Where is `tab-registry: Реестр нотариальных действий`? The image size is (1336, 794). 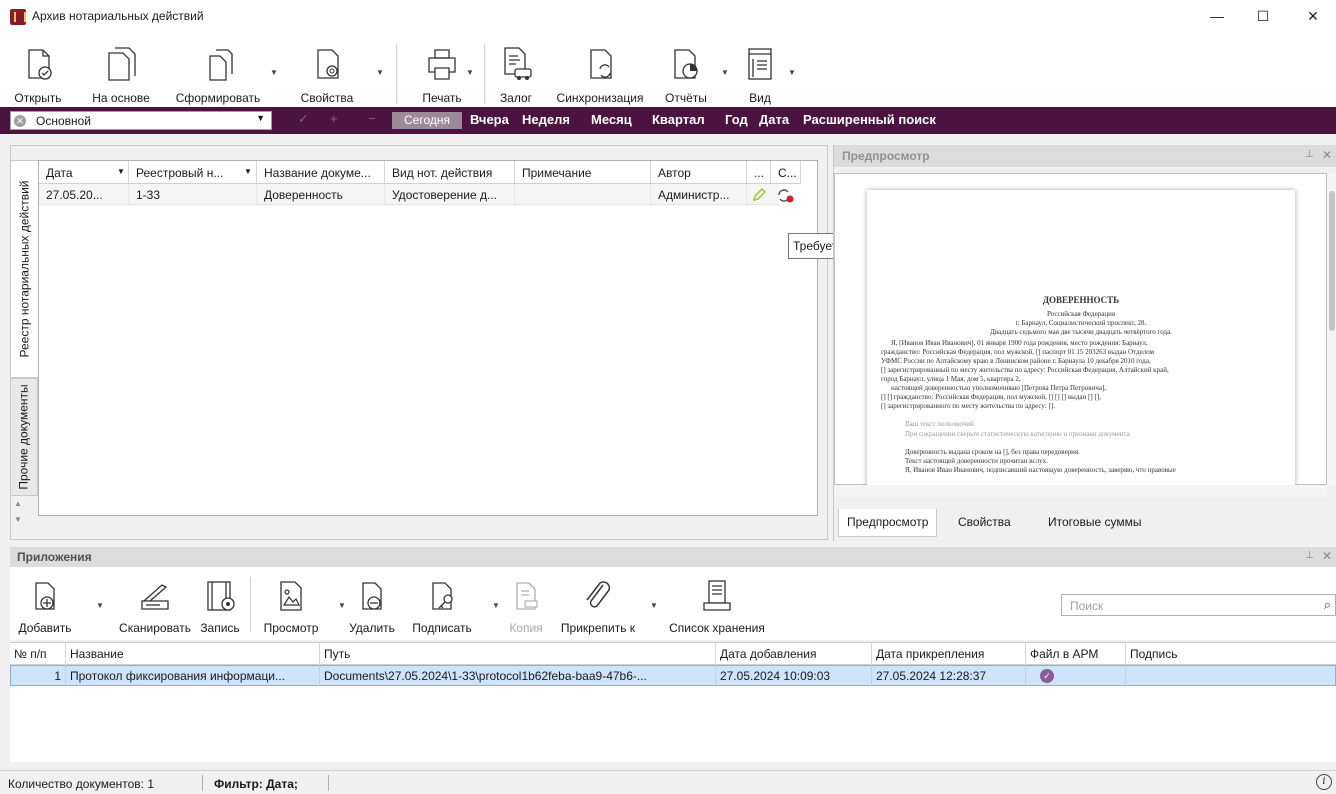 tab-registry: Реестр нотариальных действий is located at coordinates (24, 269).